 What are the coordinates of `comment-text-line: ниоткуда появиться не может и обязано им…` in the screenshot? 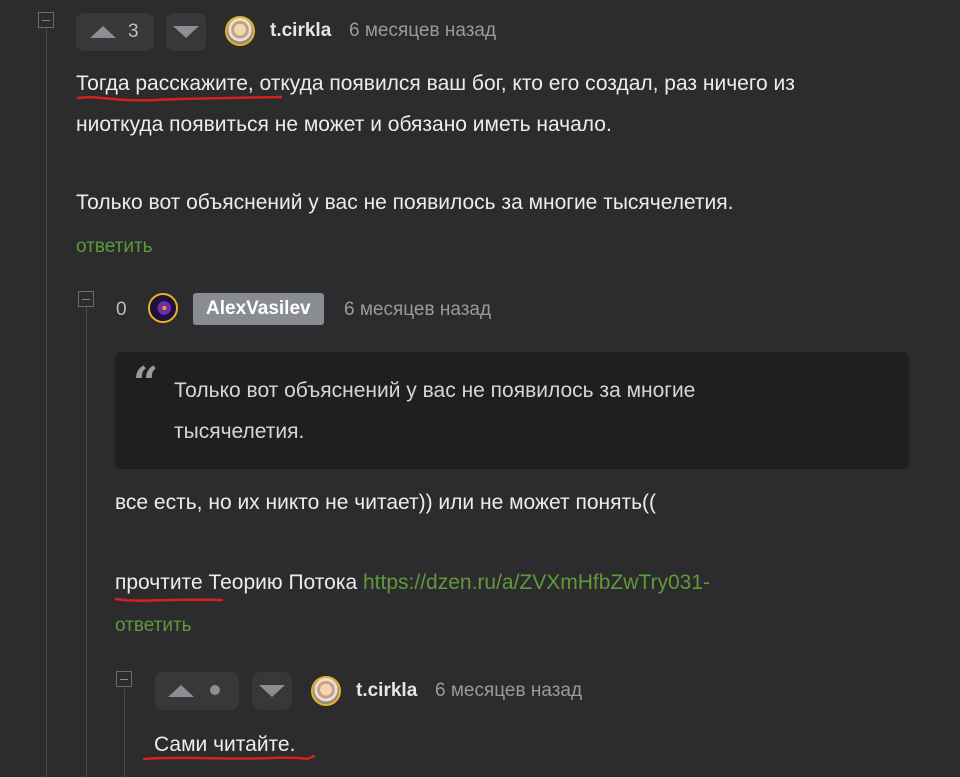 It's located at (344, 124).